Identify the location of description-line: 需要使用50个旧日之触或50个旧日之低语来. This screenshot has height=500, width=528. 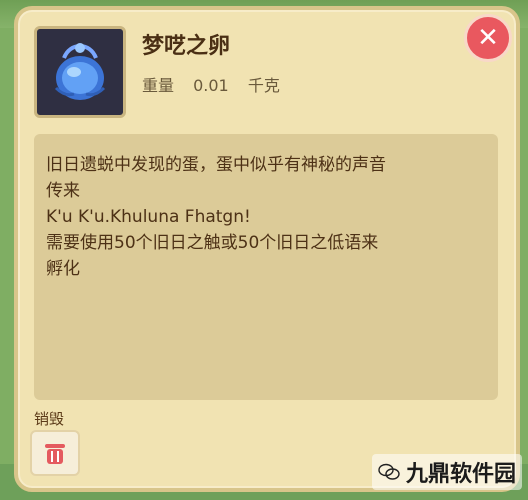
(212, 243).